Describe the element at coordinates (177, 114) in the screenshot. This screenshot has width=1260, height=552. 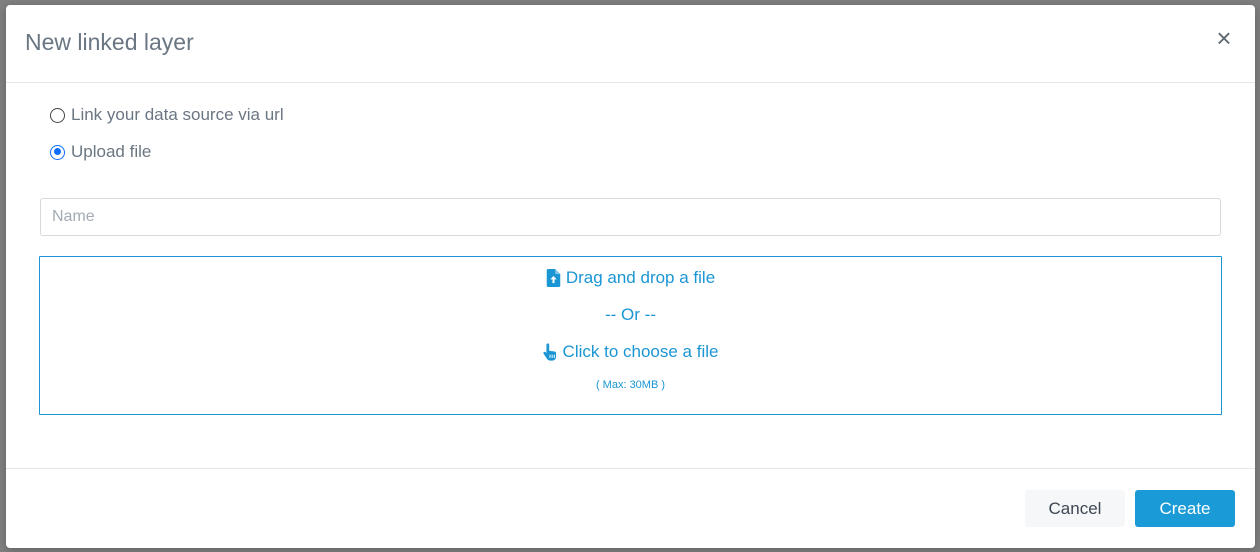
I see `radio-link-url-label: Link your data source via url` at that location.